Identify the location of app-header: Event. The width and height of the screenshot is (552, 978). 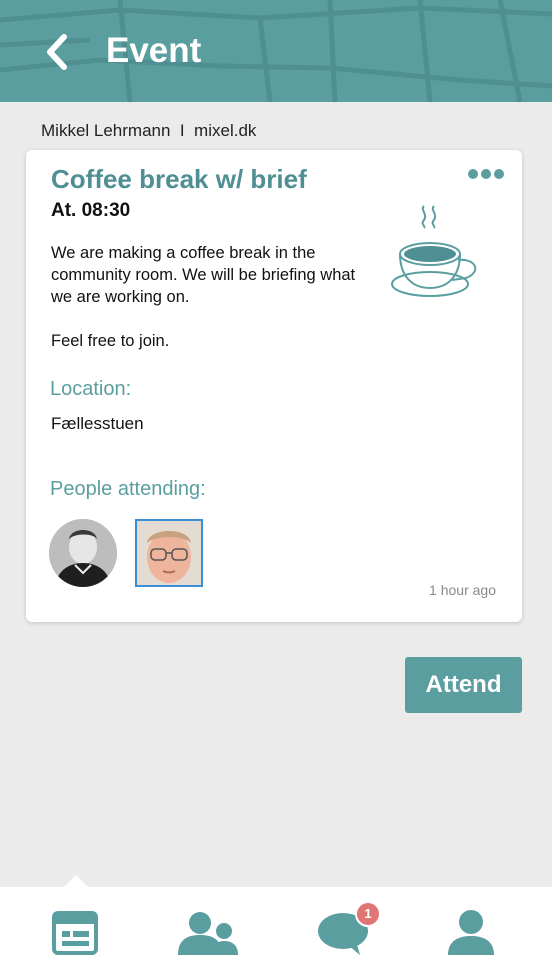
(276, 51).